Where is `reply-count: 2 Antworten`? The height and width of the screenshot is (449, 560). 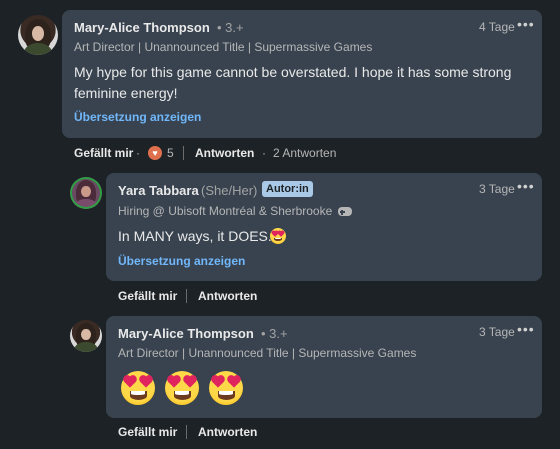 reply-count: 2 Antworten is located at coordinates (304, 153).